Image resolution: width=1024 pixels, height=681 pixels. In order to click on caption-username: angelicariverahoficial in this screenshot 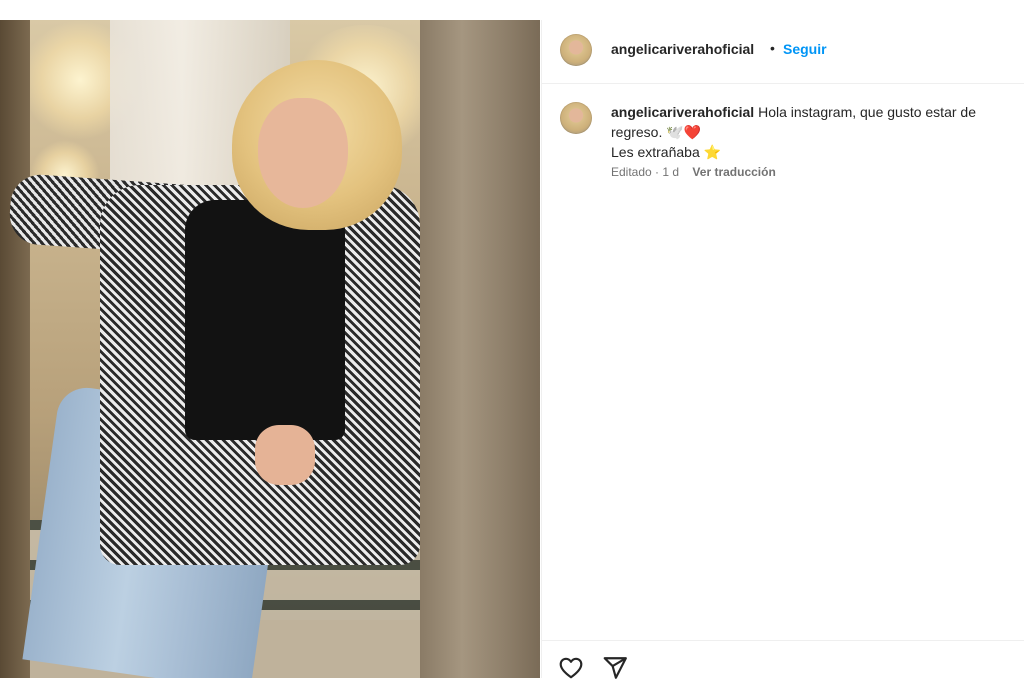, I will do `click(682, 112)`.